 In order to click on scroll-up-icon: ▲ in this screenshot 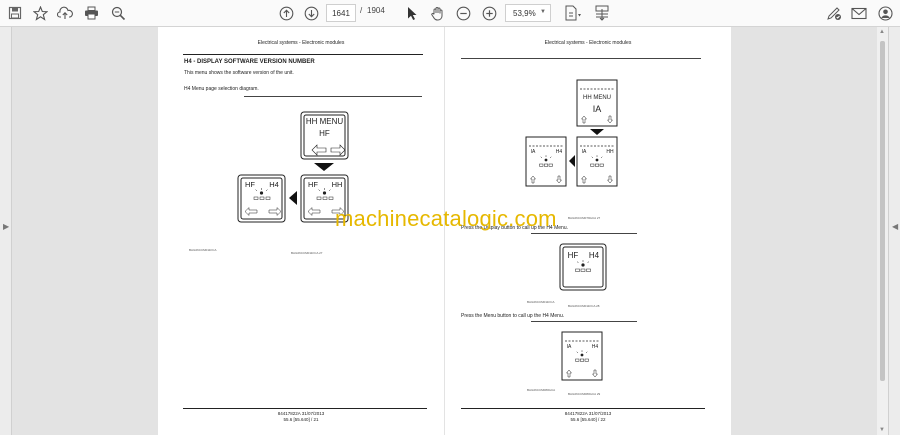, I will do `click(882, 32)`.